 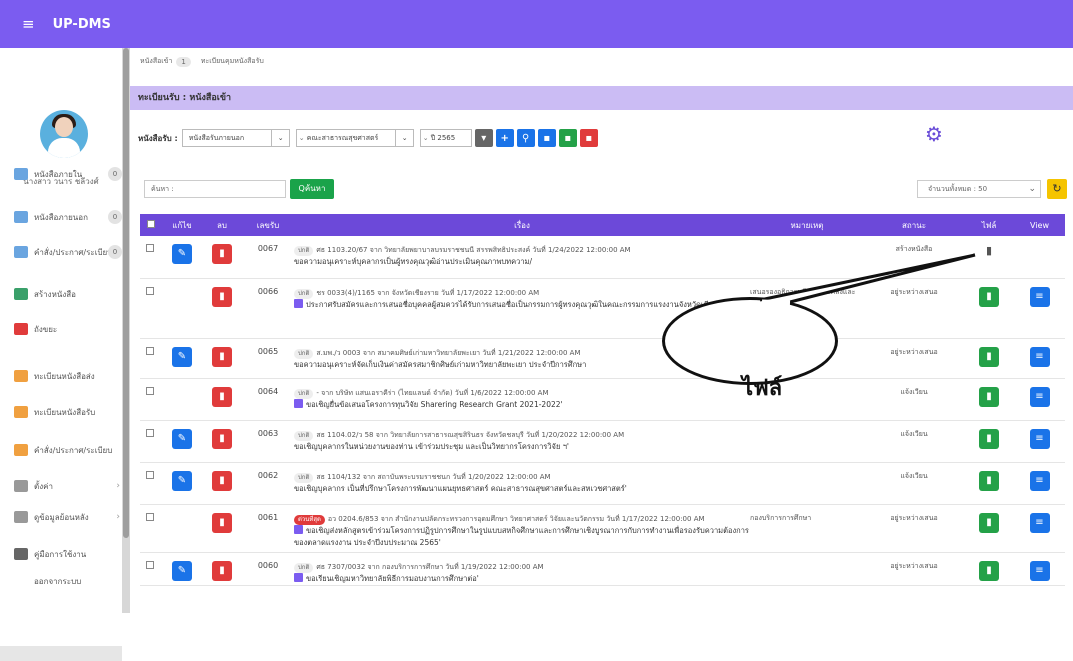 I want to click on chevron-right-icon: ›, so click(x=118, y=517).